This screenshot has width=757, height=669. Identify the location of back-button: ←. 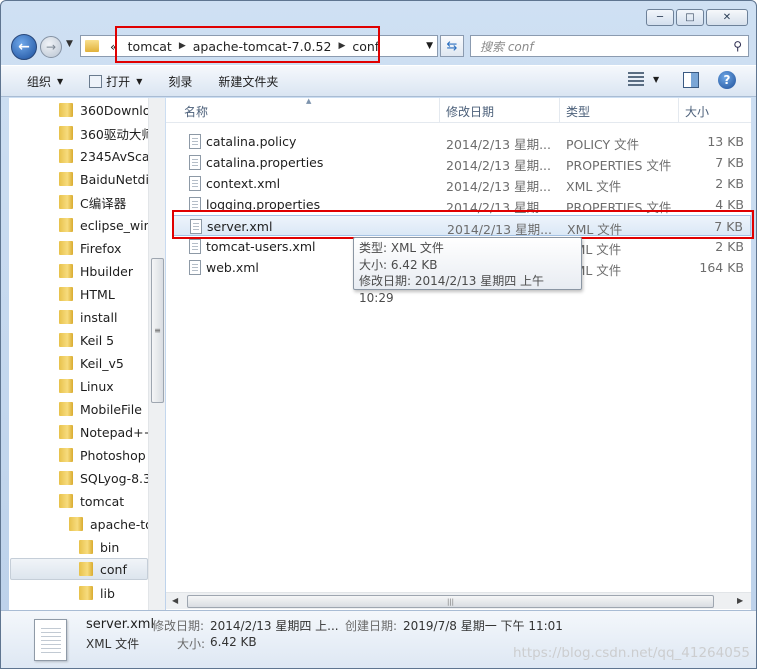
(24, 47).